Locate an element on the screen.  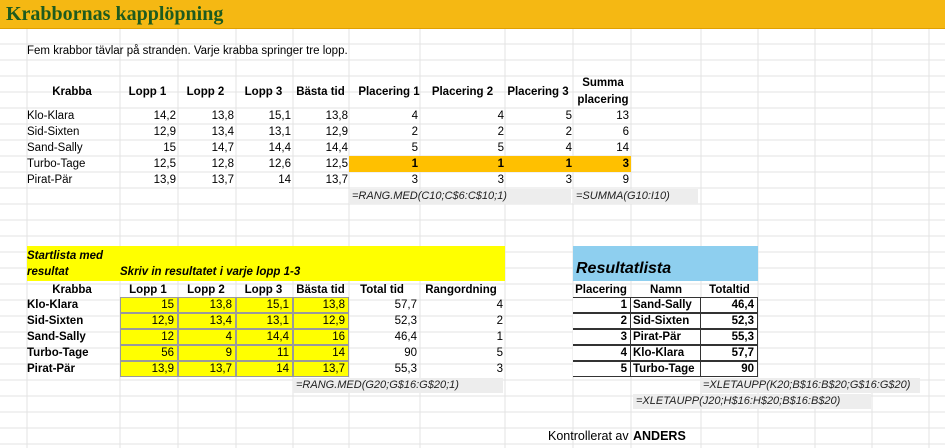
top-cell-l1: 12,5 is located at coordinates (164, 164).